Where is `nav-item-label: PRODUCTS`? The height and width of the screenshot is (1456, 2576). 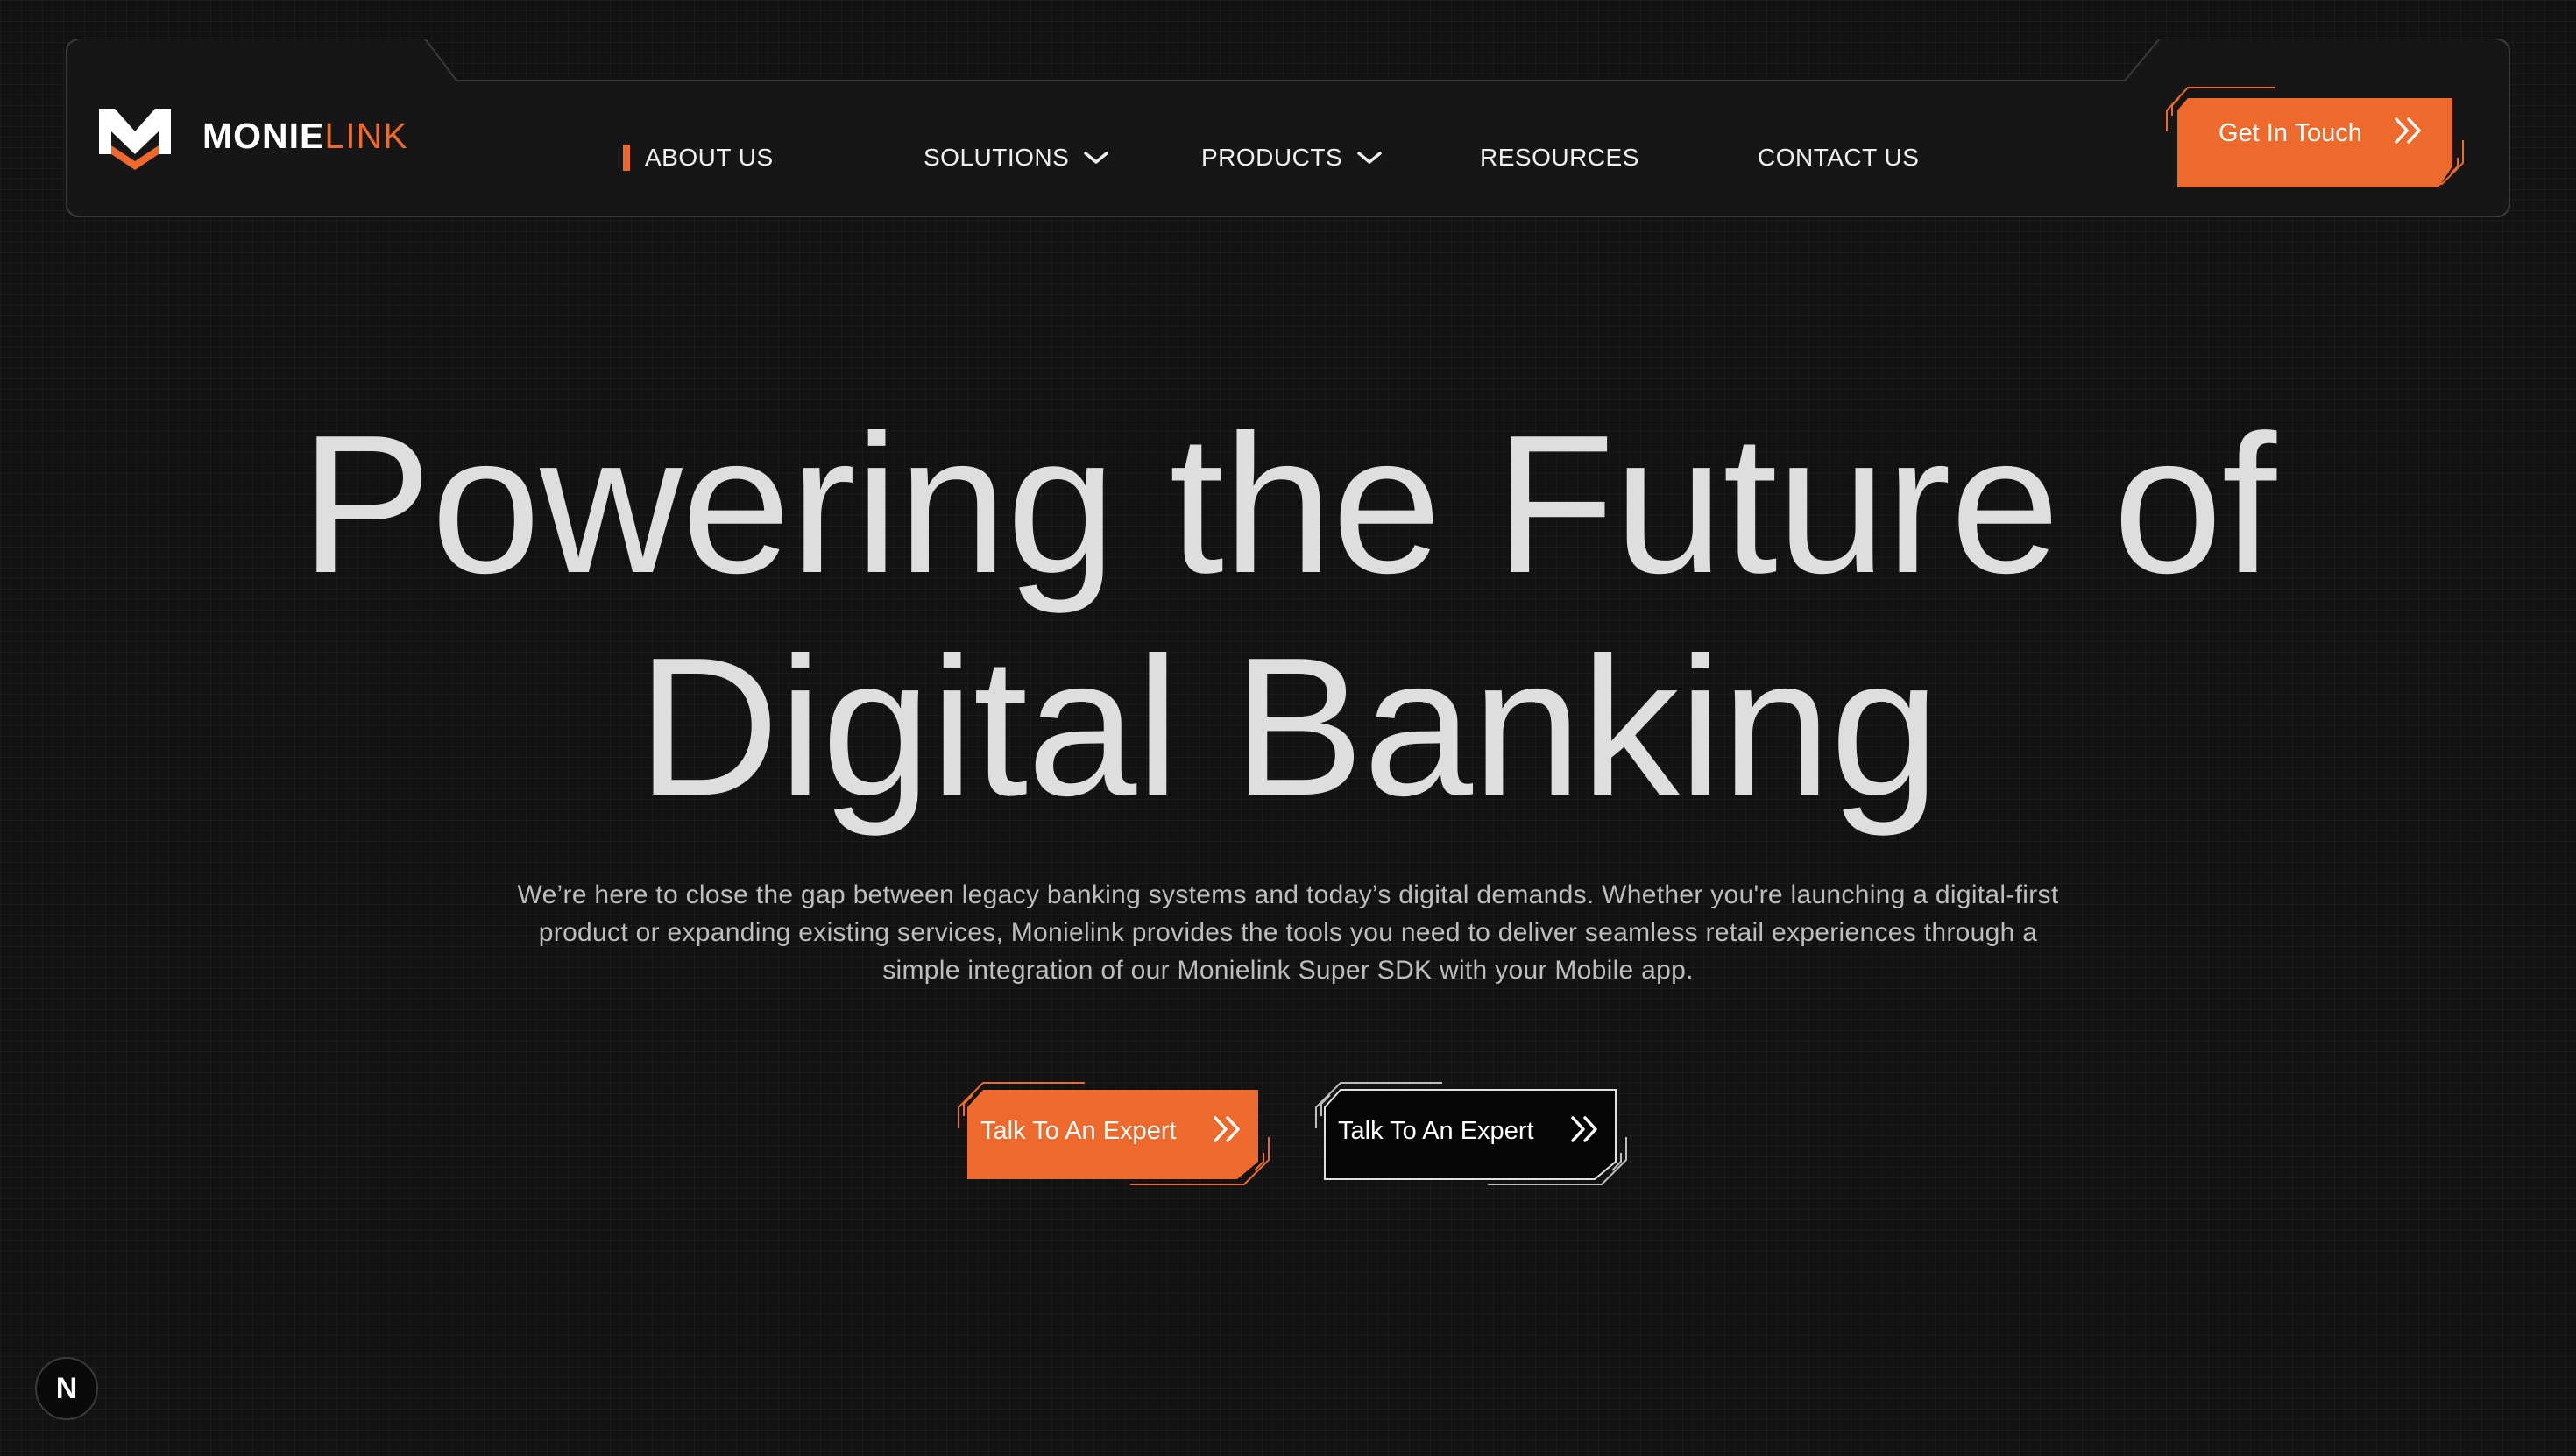 nav-item-label: PRODUCTS is located at coordinates (1272, 157).